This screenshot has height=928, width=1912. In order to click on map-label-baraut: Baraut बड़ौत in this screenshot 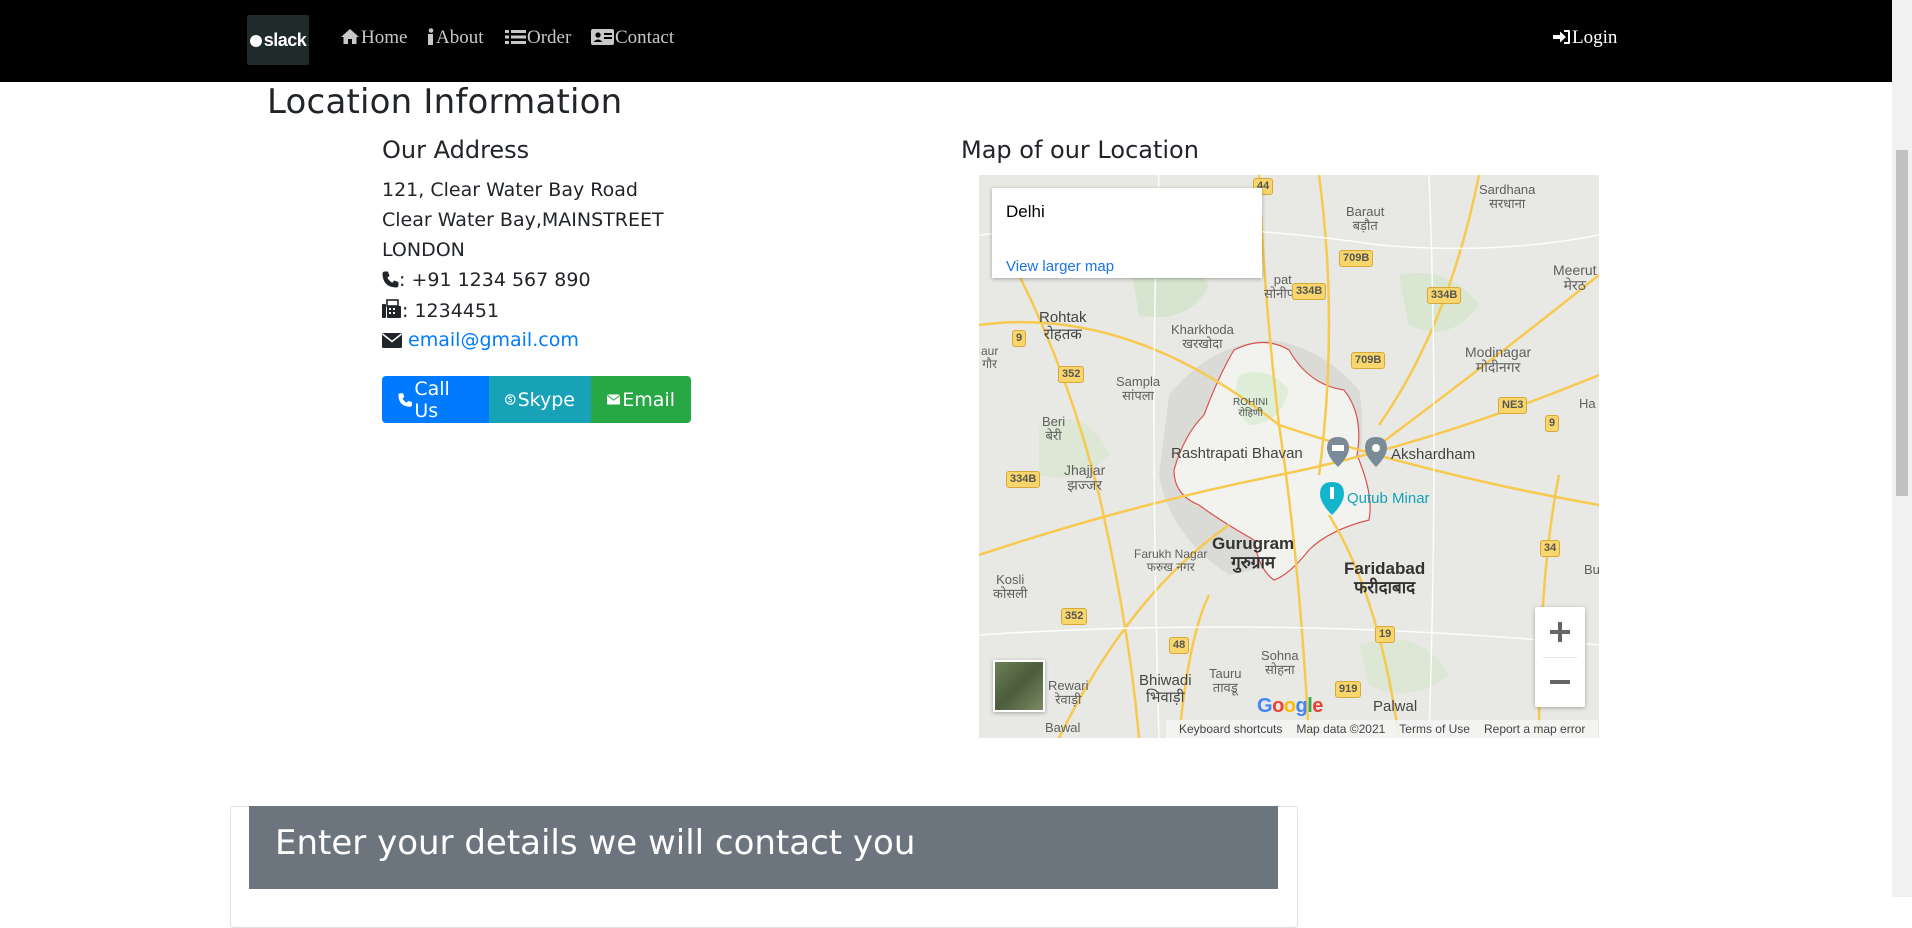, I will do `click(1365, 219)`.